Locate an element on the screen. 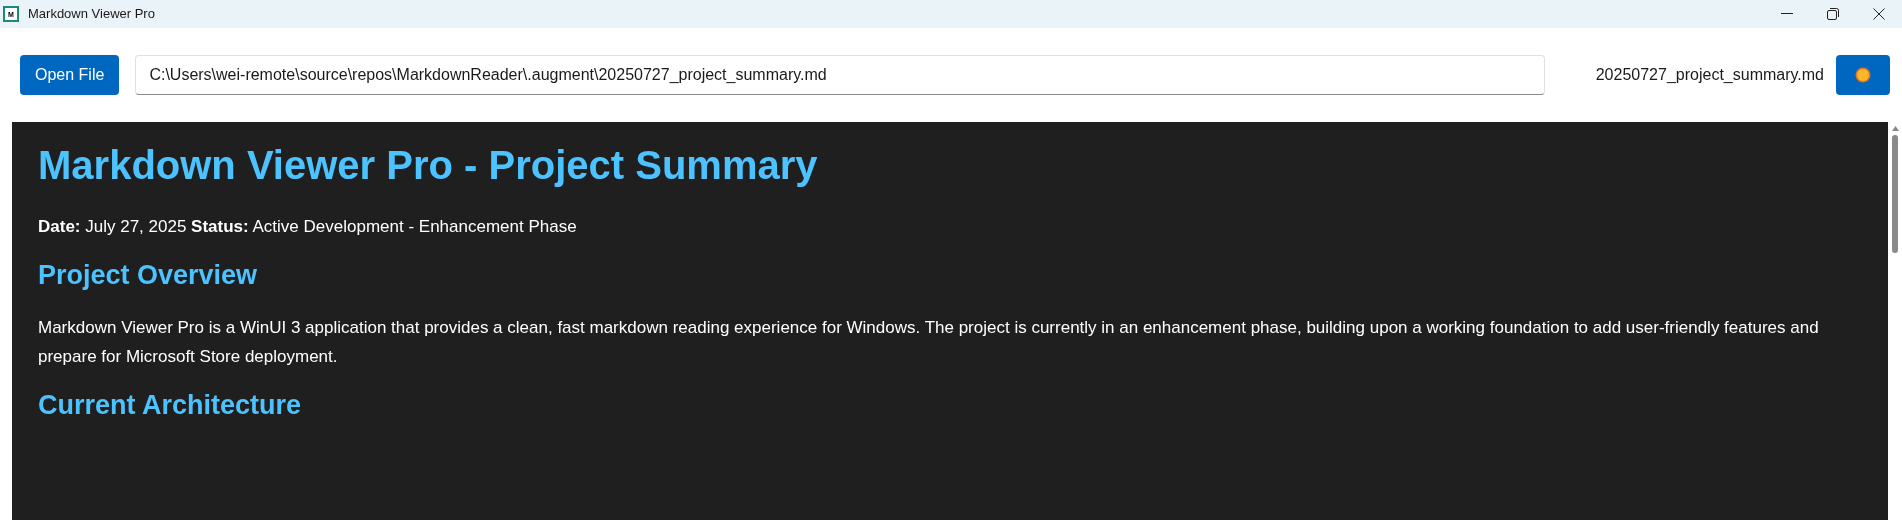 The width and height of the screenshot is (1902, 520). open-file-button: Open File is located at coordinates (70, 75).